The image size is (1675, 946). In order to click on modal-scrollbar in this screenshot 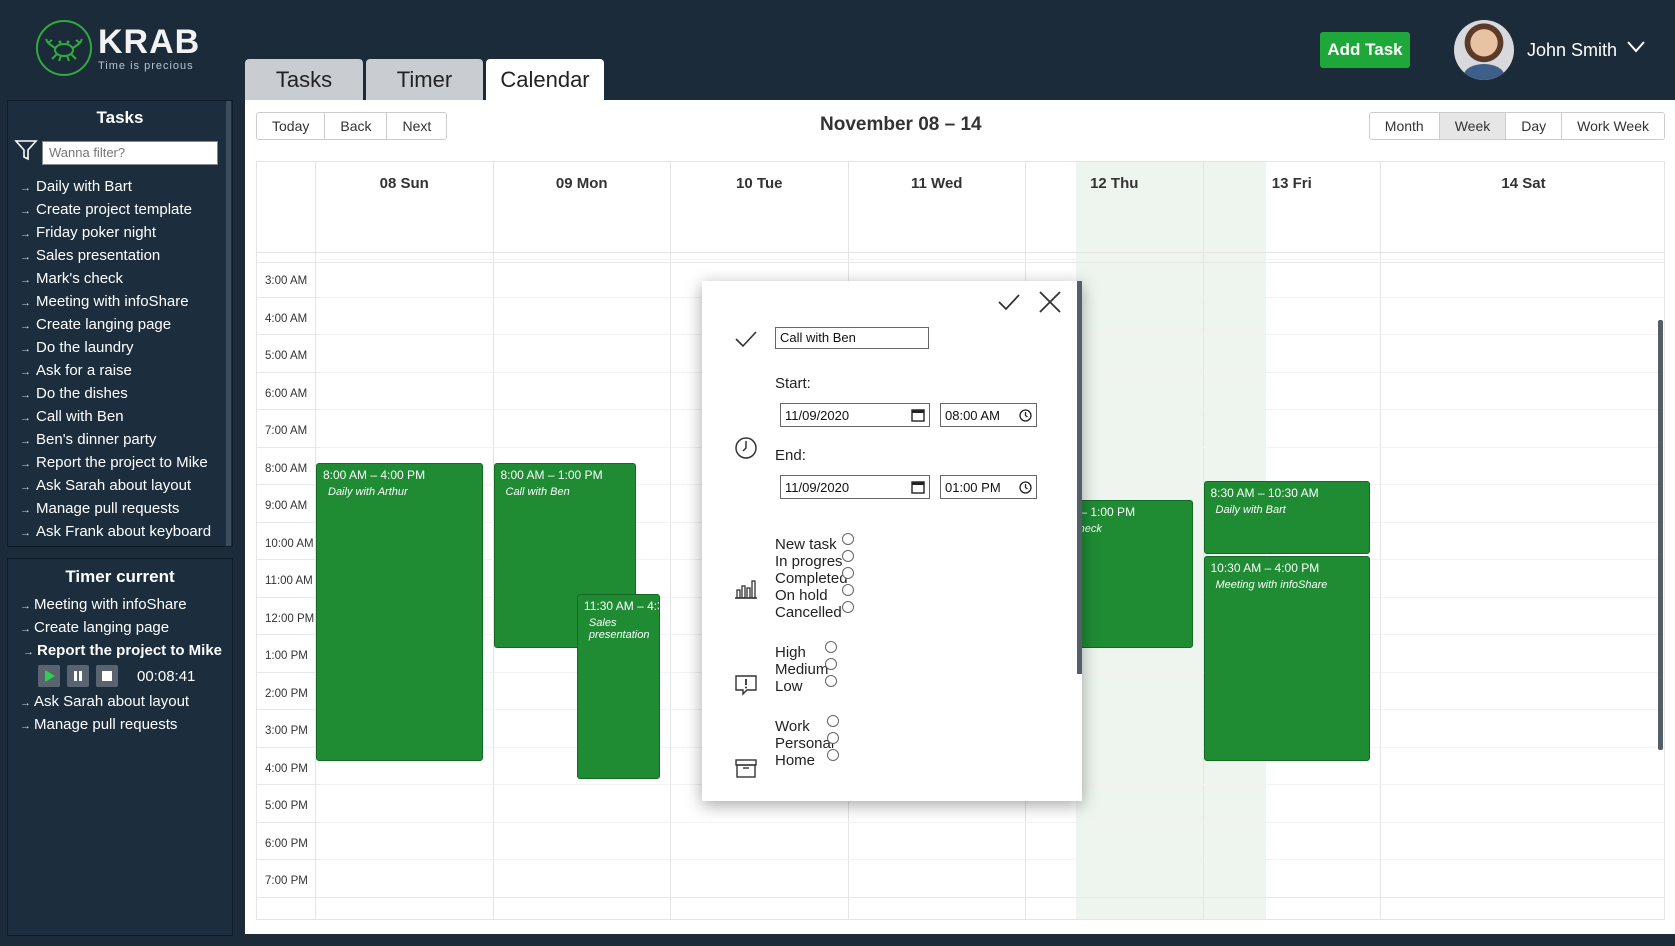, I will do `click(1079, 477)`.